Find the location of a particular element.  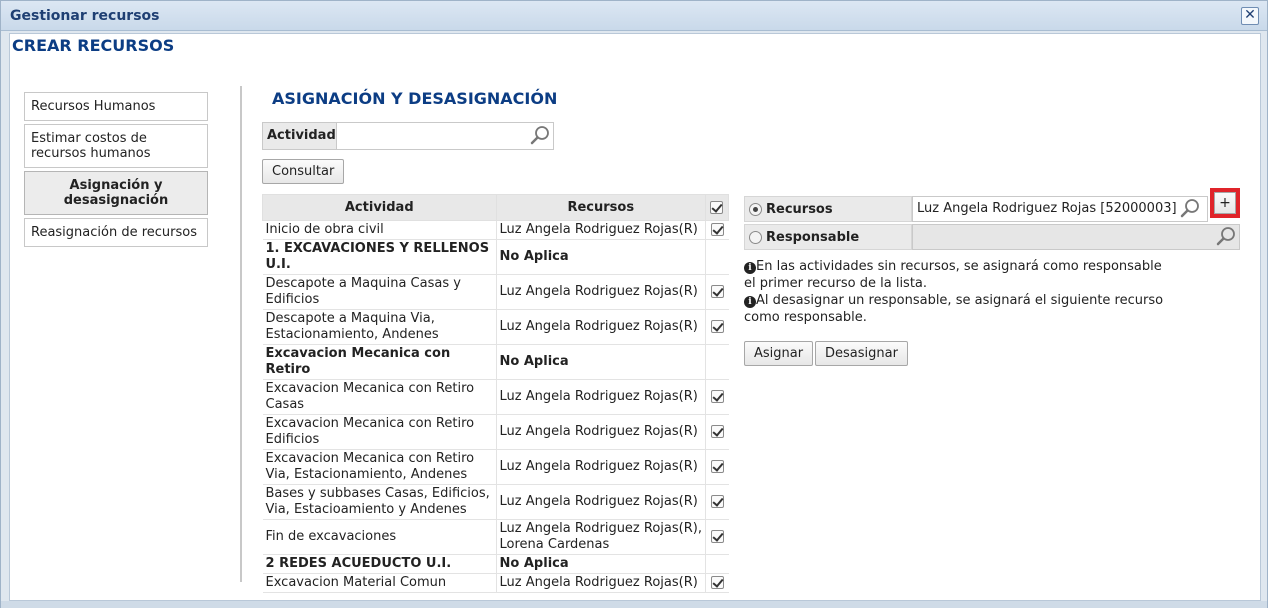

activity-cell: 2 REDES ACUEDUCTO U.I. is located at coordinates (379, 564).